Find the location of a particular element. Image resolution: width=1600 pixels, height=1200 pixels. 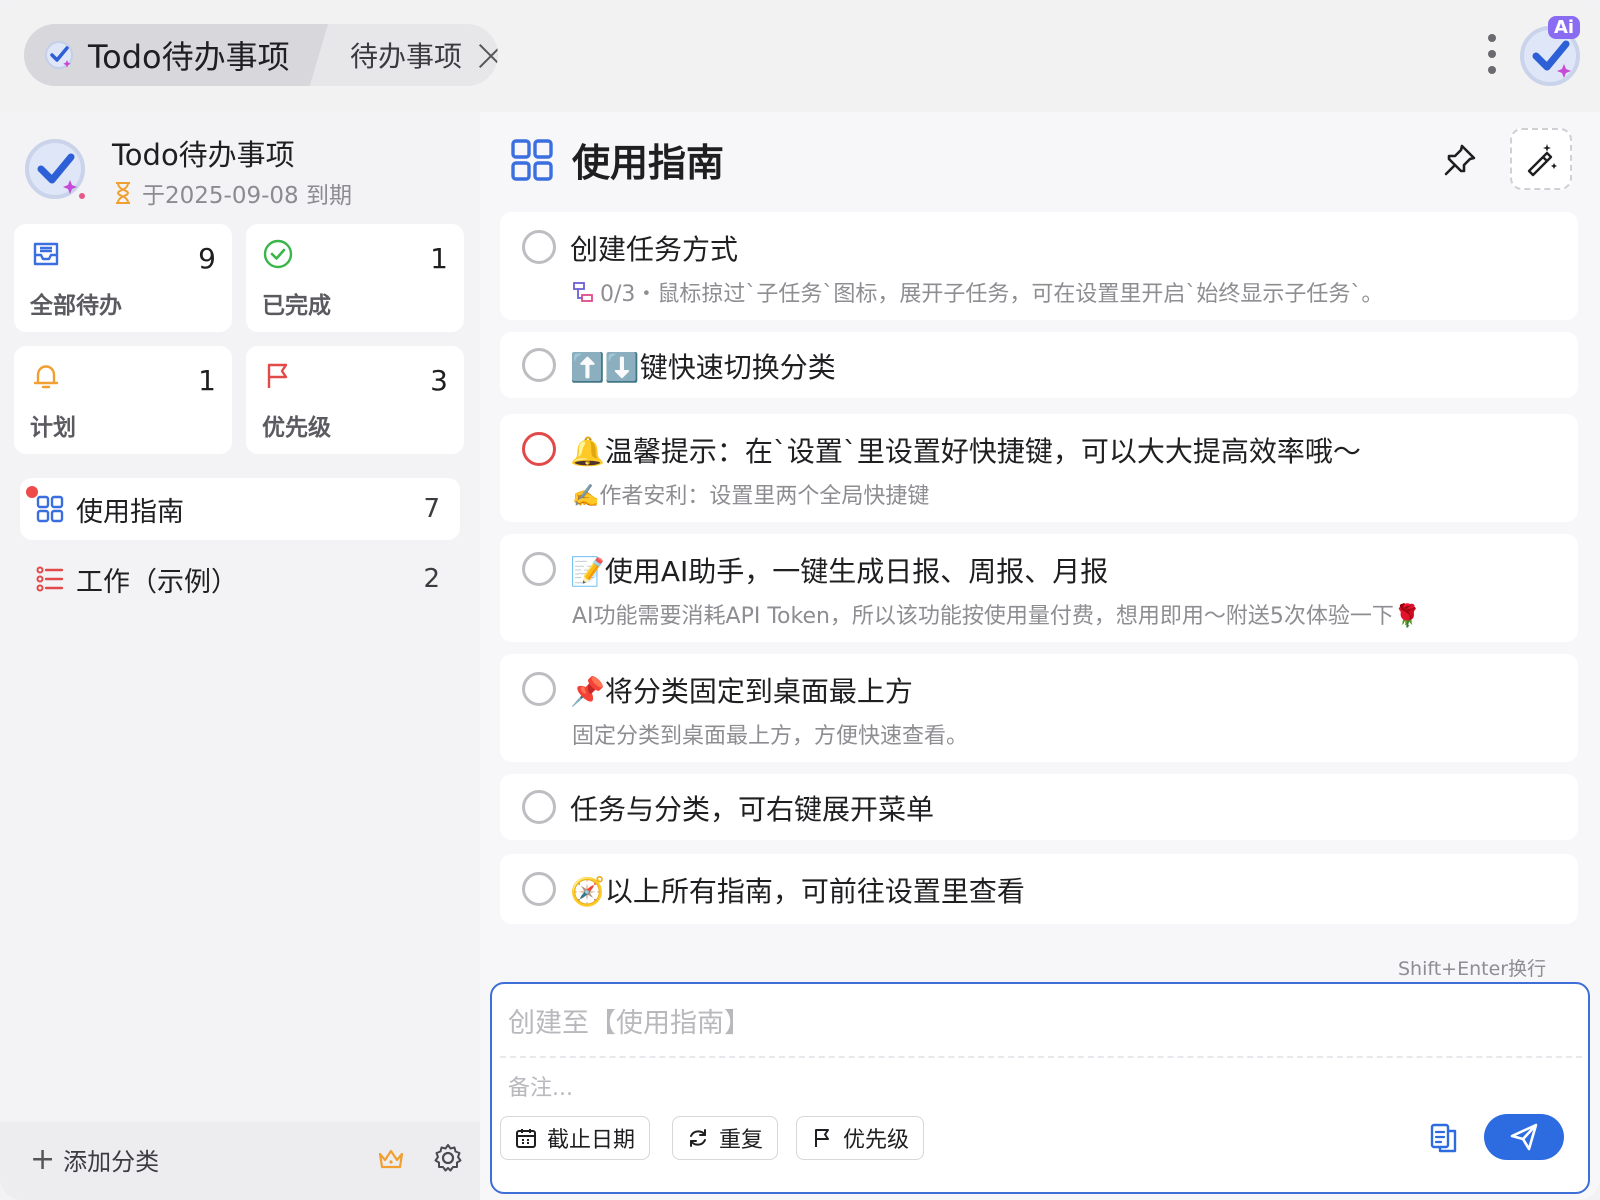

project-due-text: 于2025-09-08 到期 is located at coordinates (247, 196).